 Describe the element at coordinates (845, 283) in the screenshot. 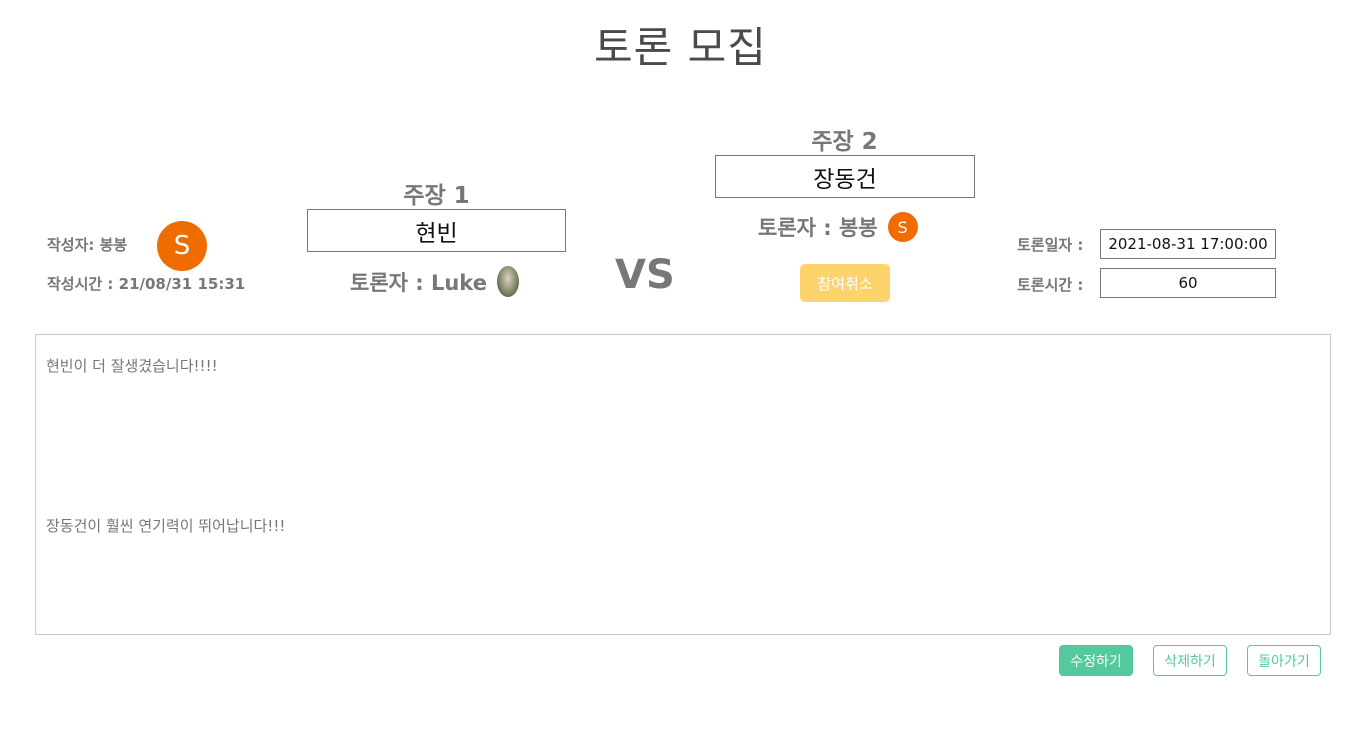

I see `join-cancel-button: 참여취소` at that location.